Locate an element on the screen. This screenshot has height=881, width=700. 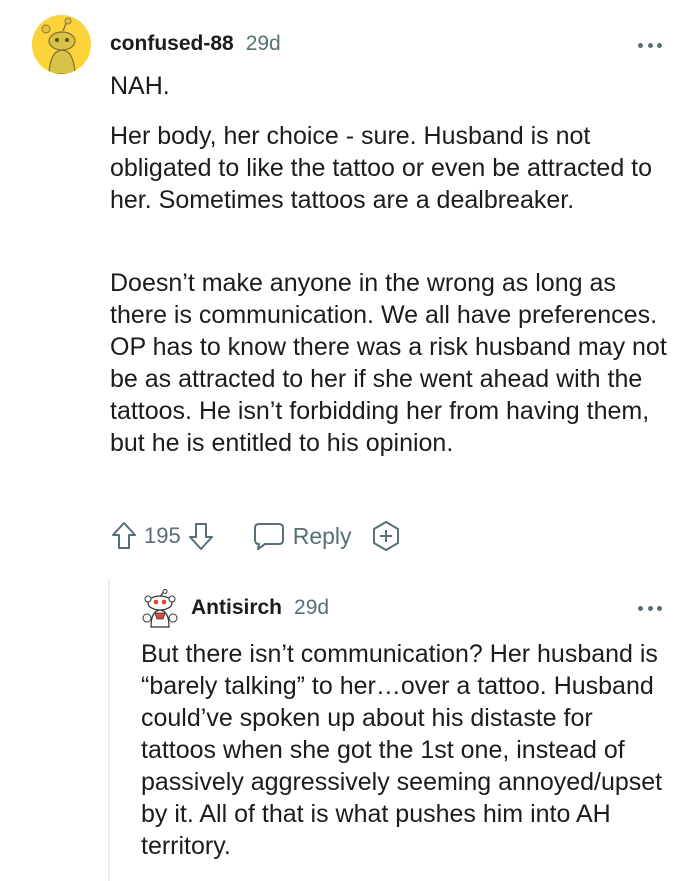
vote-score: 195 is located at coordinates (162, 535).